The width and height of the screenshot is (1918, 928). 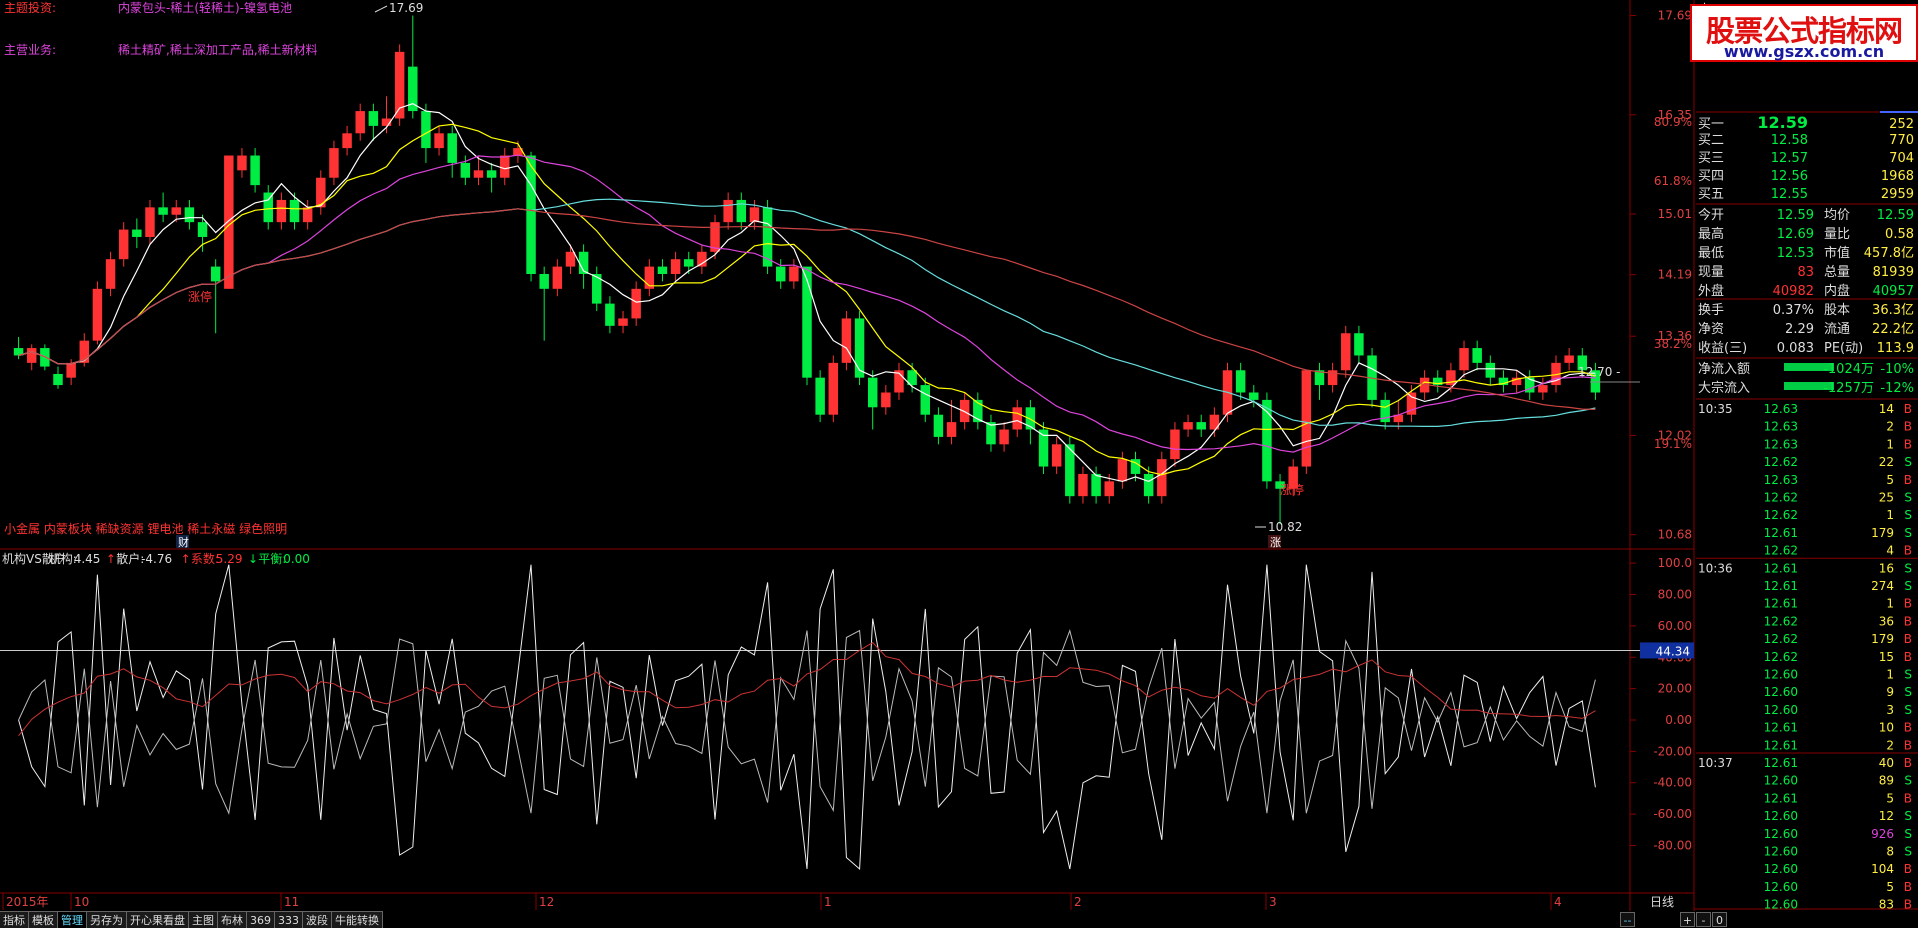 I want to click on zoom-in-button: +, so click(x=1687, y=919).